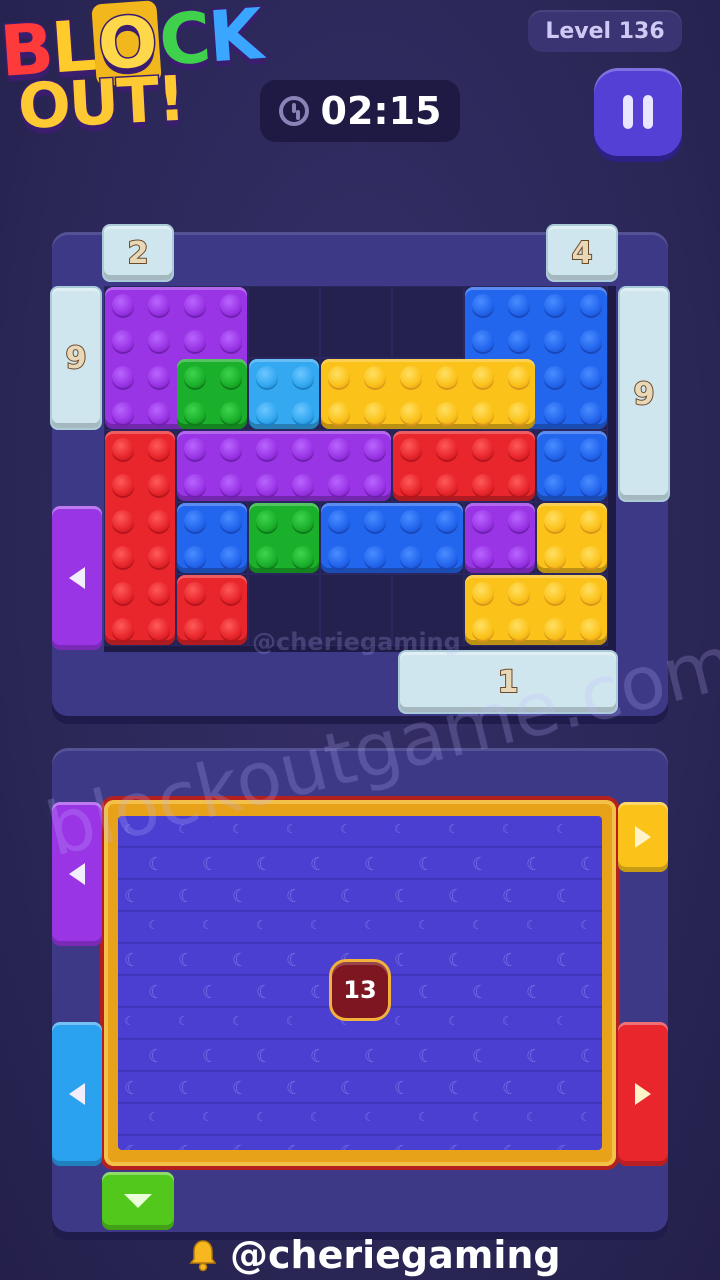 This screenshot has height=1280, width=720. I want to click on countdown-timer: 02:15, so click(360, 111).